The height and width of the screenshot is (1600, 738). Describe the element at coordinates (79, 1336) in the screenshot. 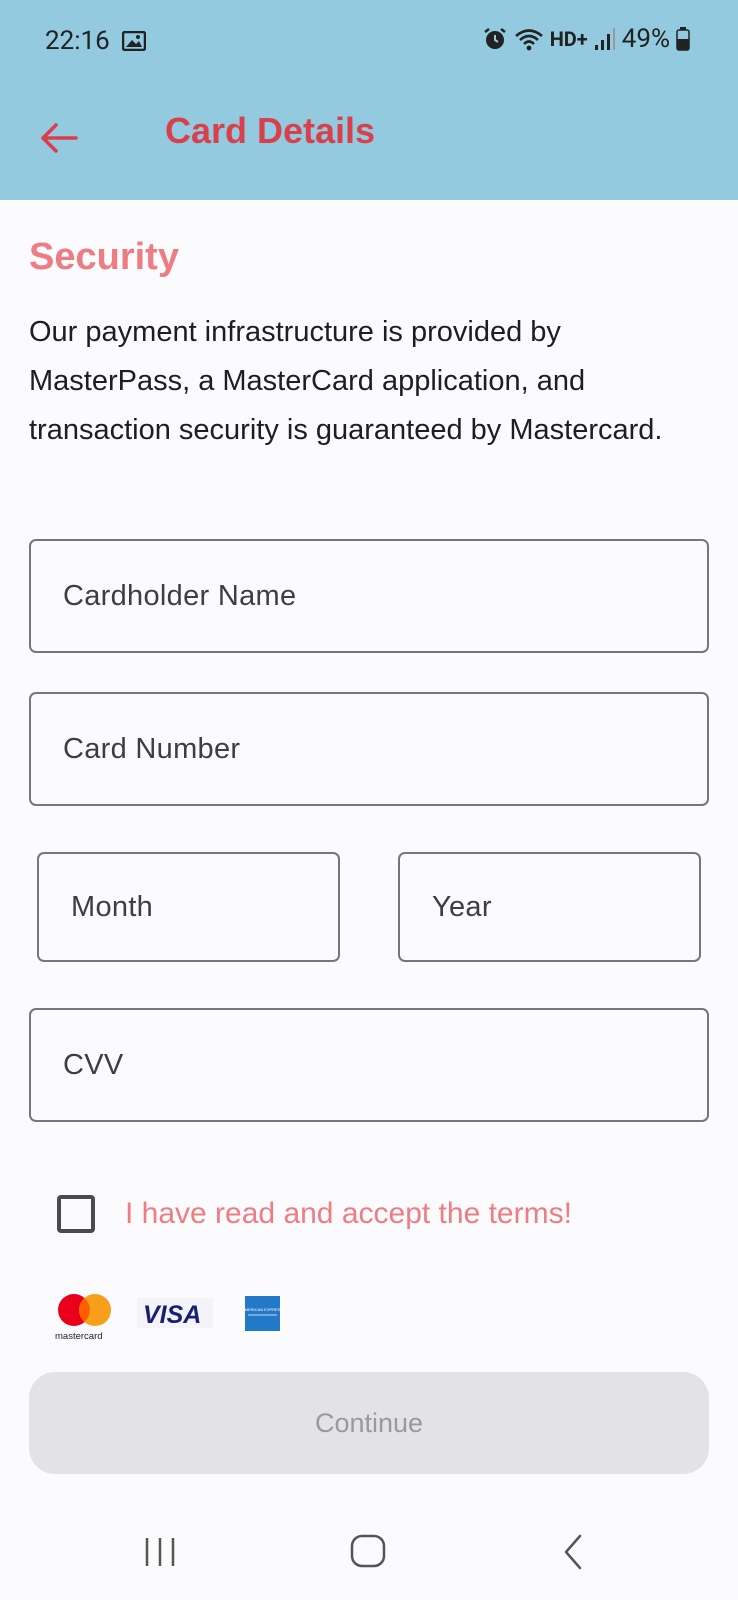

I see `mastercard-wordmark: mastercard` at that location.